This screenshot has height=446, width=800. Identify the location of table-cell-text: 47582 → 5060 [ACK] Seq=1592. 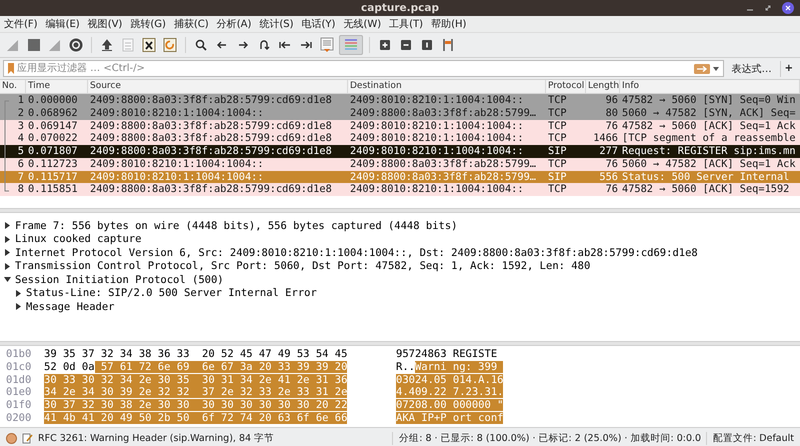
(705, 189).